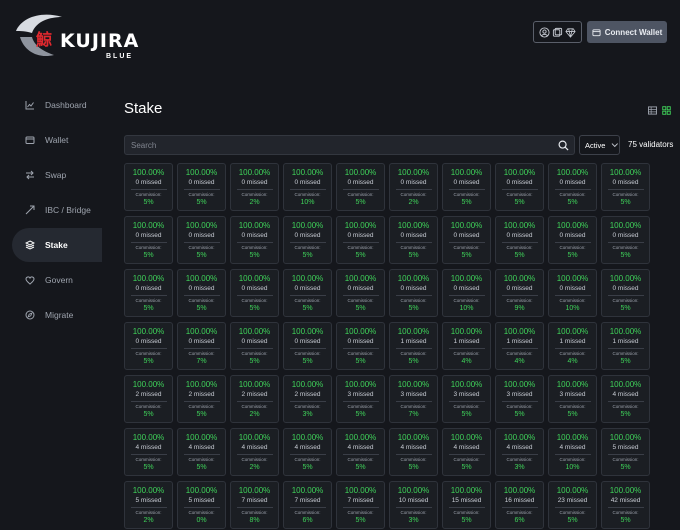 The image size is (680, 530). Describe the element at coordinates (57, 175) in the screenshot. I see `sidebar-item-swap: Swap` at that location.